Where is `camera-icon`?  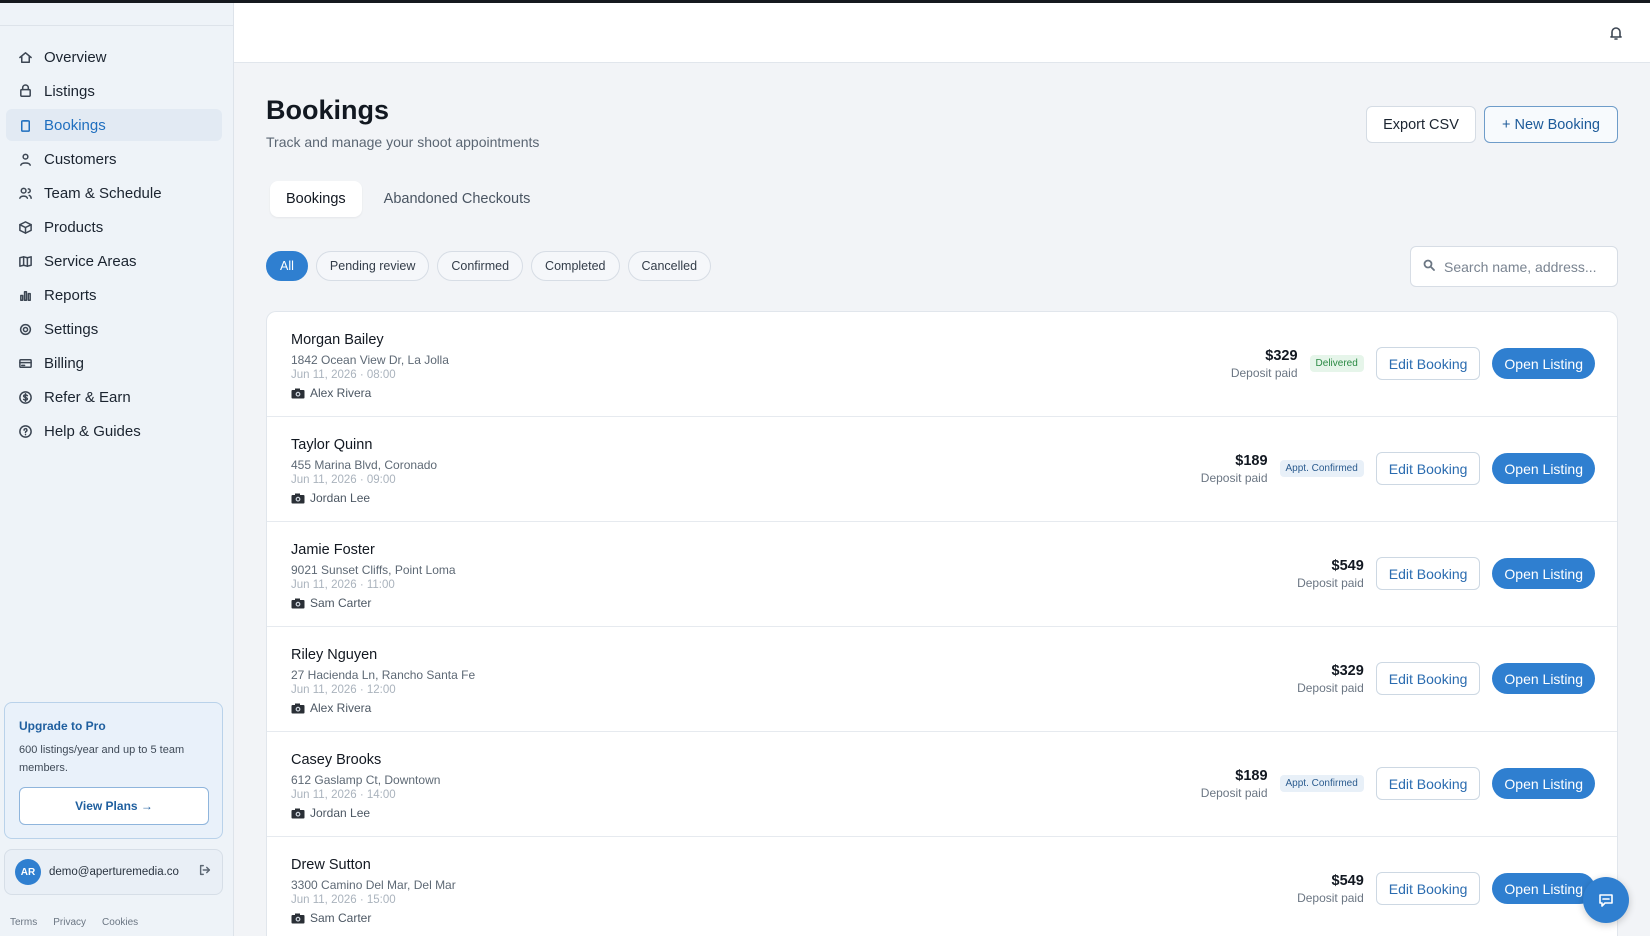
camera-icon is located at coordinates (298, 918).